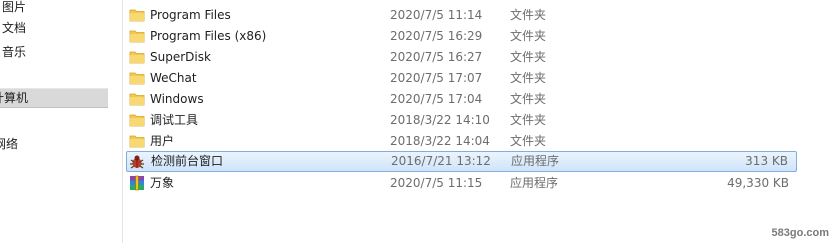  What do you see at coordinates (187, 161) in the screenshot?
I see `file-name: 检测前台窗口` at bounding box center [187, 161].